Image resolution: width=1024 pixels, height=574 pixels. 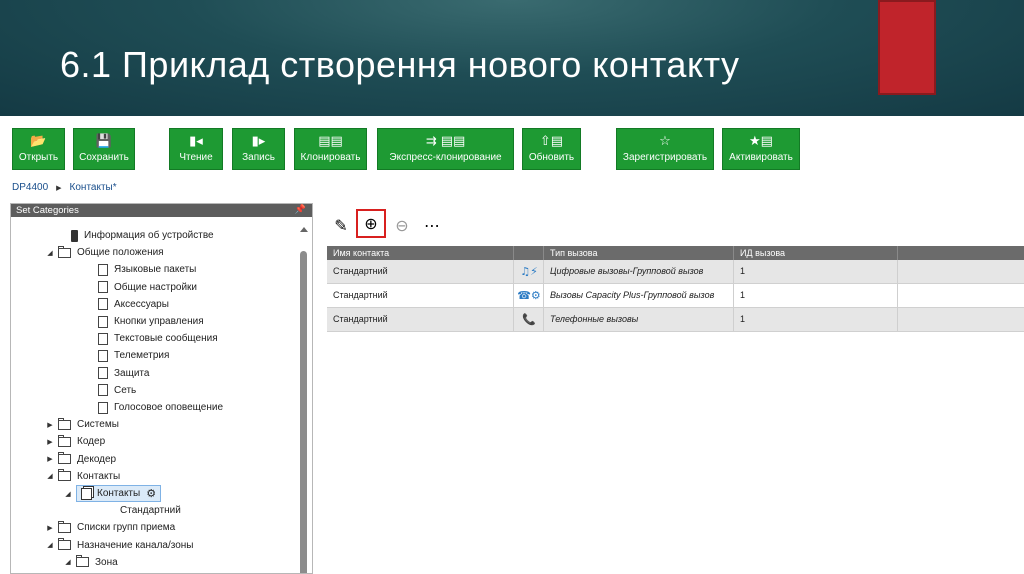 I want to click on tree-item: ◢ Контакты, so click(x=82, y=476).